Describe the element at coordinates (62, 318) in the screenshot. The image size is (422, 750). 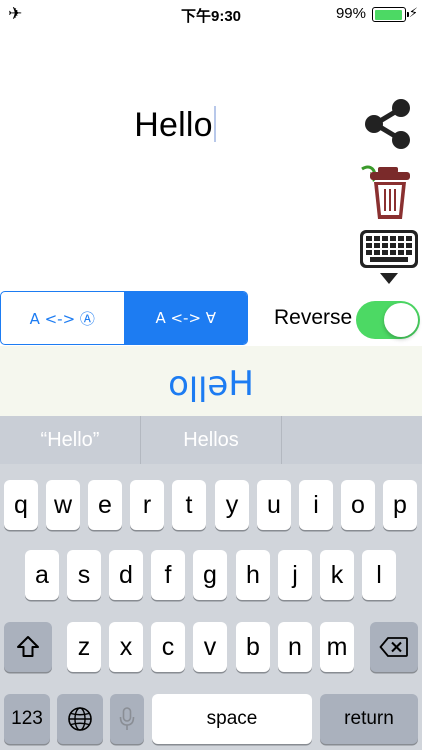
I see `mode-circled-option: A <-> Ⓐ` at that location.